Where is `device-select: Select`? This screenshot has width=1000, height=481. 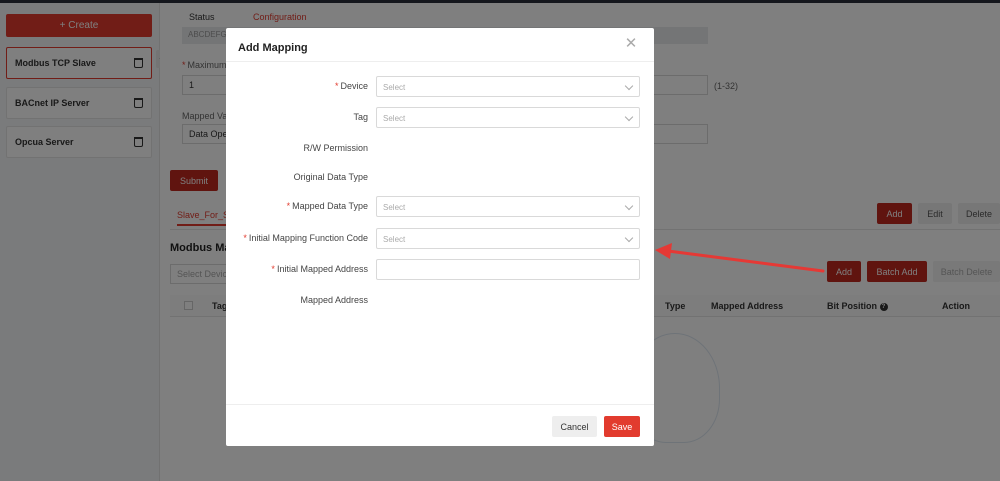
device-select: Select is located at coordinates (508, 86).